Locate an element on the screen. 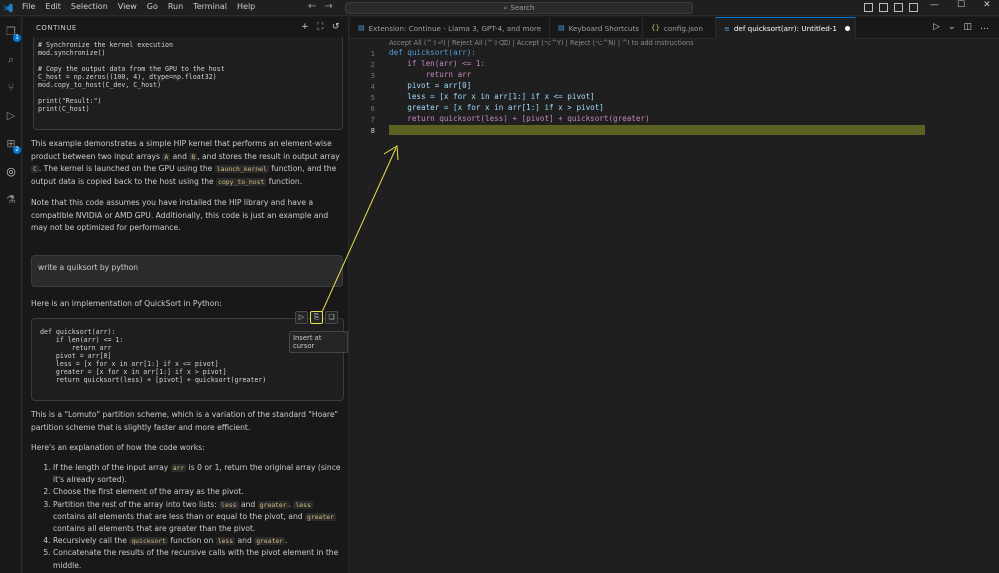 The height and width of the screenshot is (573, 999). user-prompt-message: write a quiksort by python is located at coordinates (187, 271).